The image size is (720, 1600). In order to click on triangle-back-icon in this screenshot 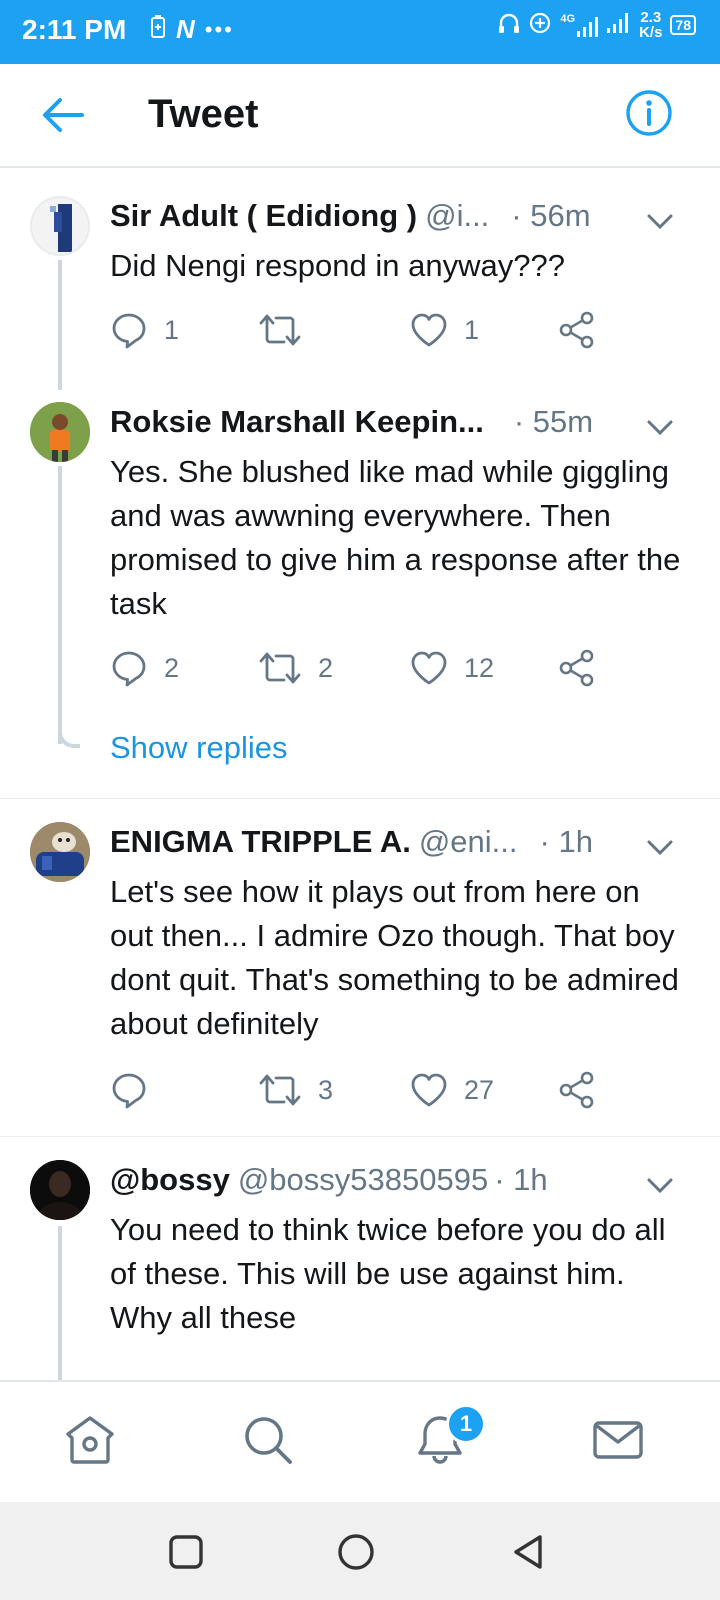, I will do `click(528, 1552)`.